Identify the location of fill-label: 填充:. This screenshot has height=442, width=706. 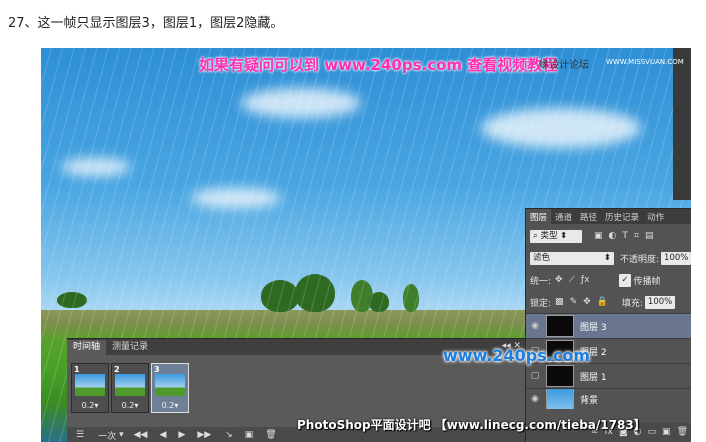
(632, 303).